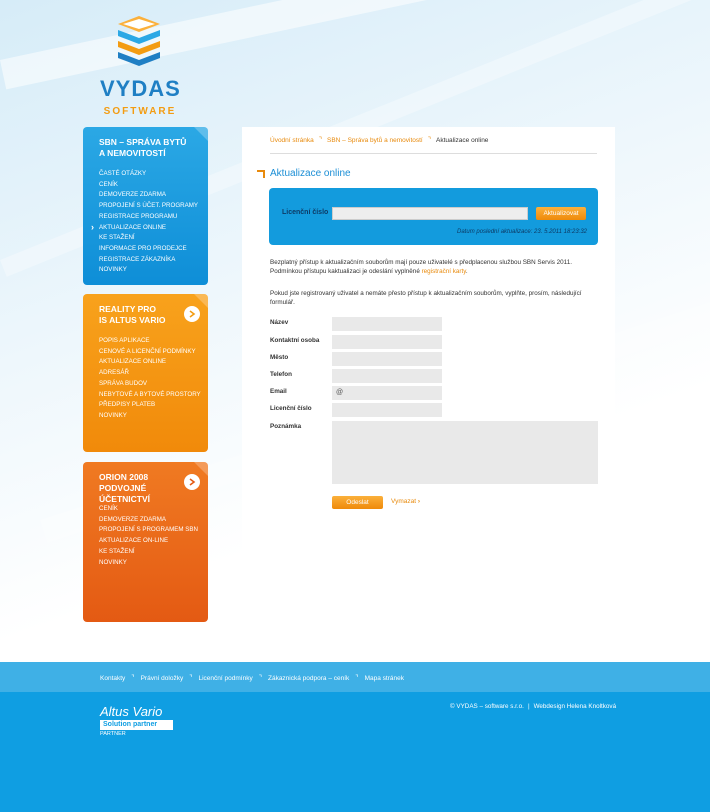 This screenshot has height=812, width=710. I want to click on clear-link: Vymazat ›, so click(405, 501).